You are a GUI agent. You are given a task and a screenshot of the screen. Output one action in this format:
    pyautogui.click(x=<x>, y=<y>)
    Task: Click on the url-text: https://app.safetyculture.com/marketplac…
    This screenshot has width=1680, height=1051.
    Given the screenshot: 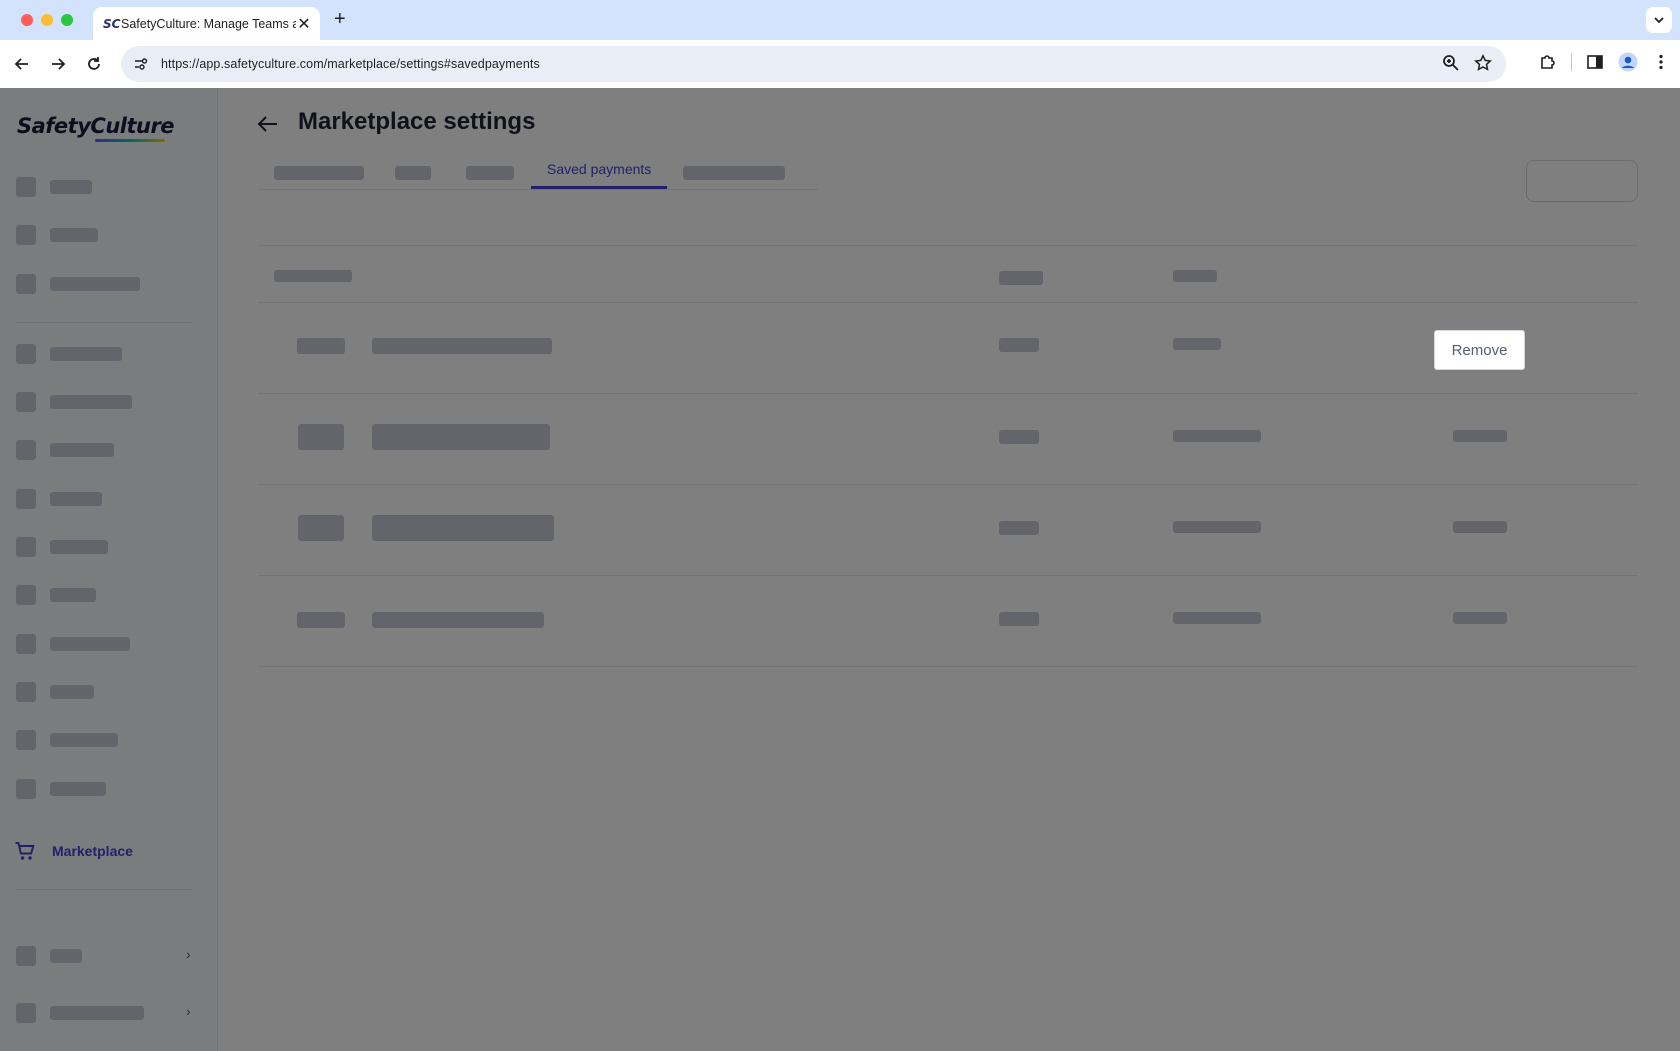 What is the action you would take?
    pyautogui.click(x=350, y=64)
    